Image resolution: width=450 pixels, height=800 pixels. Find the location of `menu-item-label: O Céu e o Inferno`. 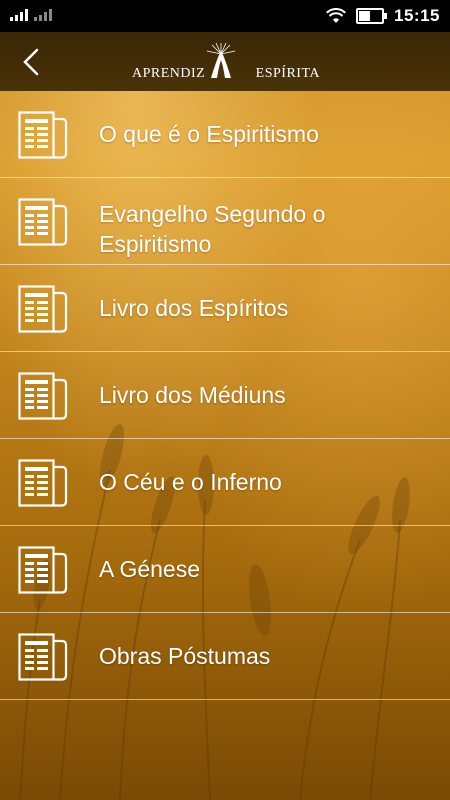

menu-item-label: O Céu e o Inferno is located at coordinates (190, 482).